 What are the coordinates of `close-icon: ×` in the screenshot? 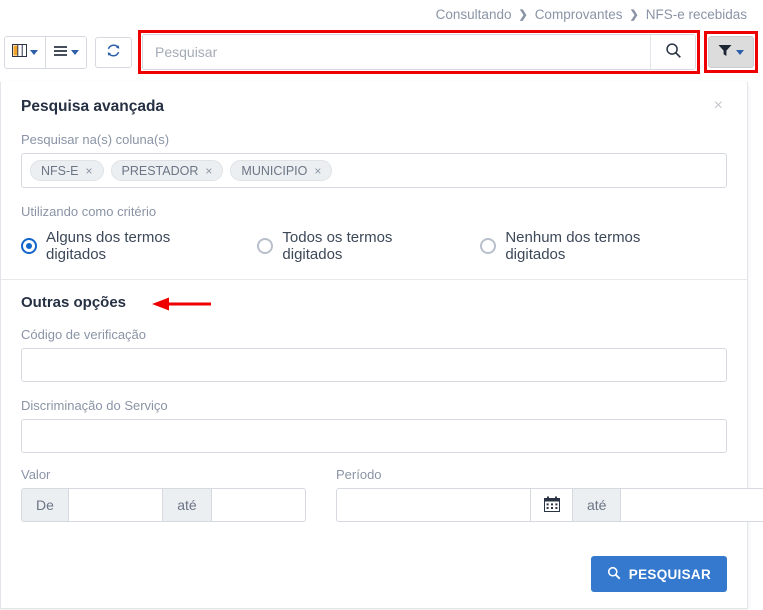 It's located at (718, 106).